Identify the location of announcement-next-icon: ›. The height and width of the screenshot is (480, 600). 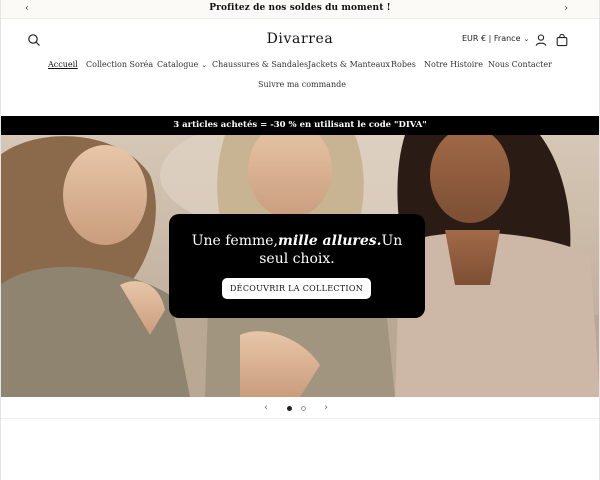
(566, 9).